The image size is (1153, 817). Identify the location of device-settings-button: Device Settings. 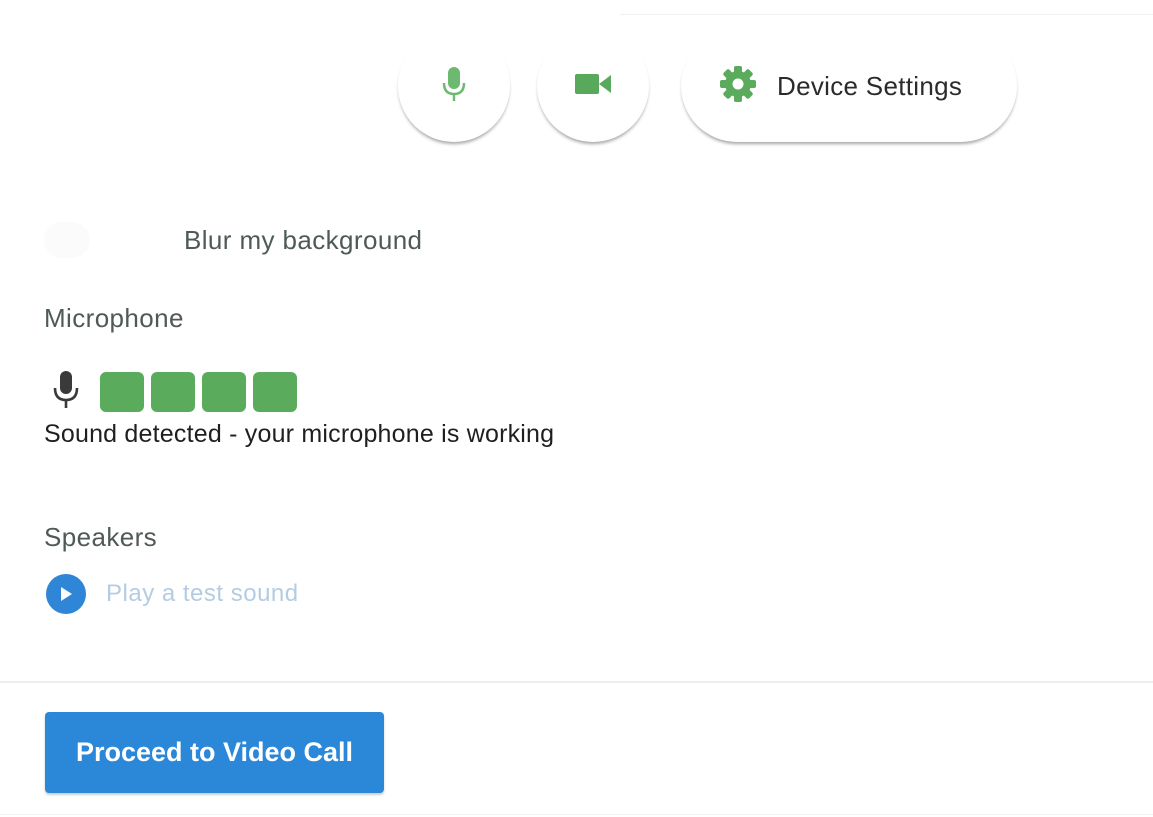
(849, 86).